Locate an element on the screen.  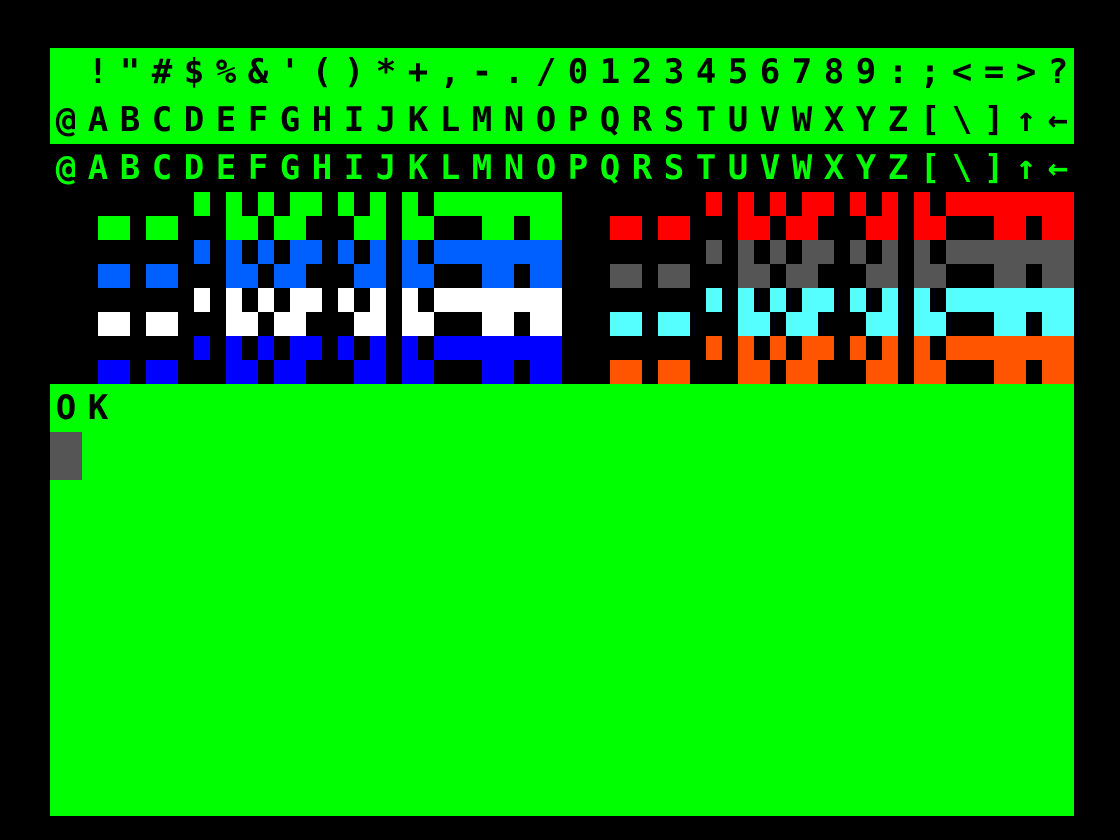
char-cell: " is located at coordinates (130, 72).